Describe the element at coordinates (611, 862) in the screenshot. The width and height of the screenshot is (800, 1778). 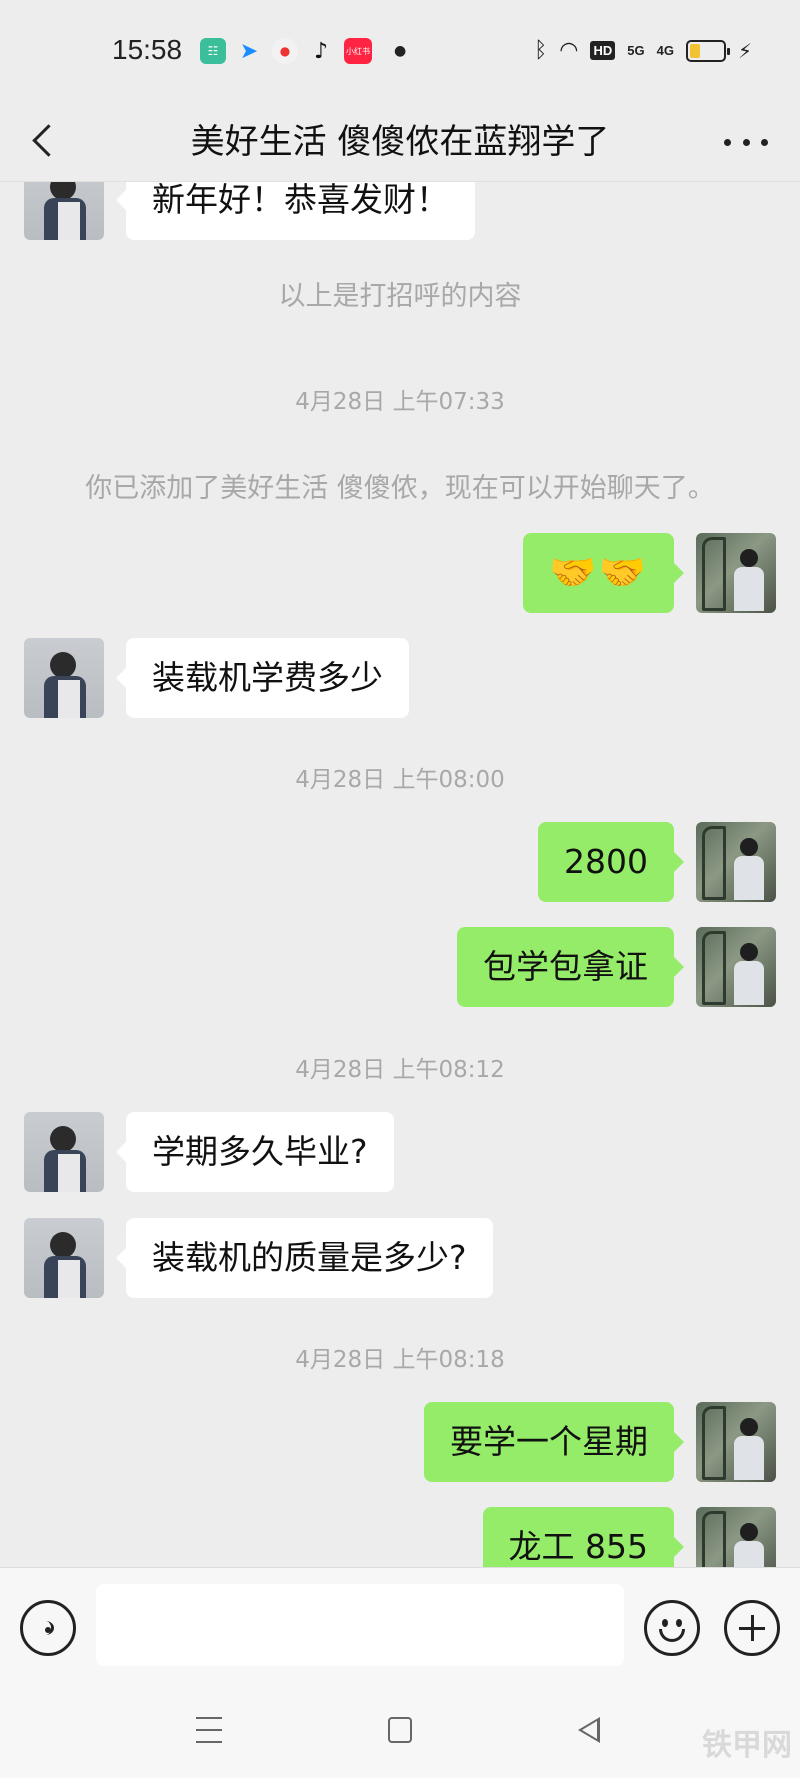
I see `message-bubble-outgoing: 2800` at that location.